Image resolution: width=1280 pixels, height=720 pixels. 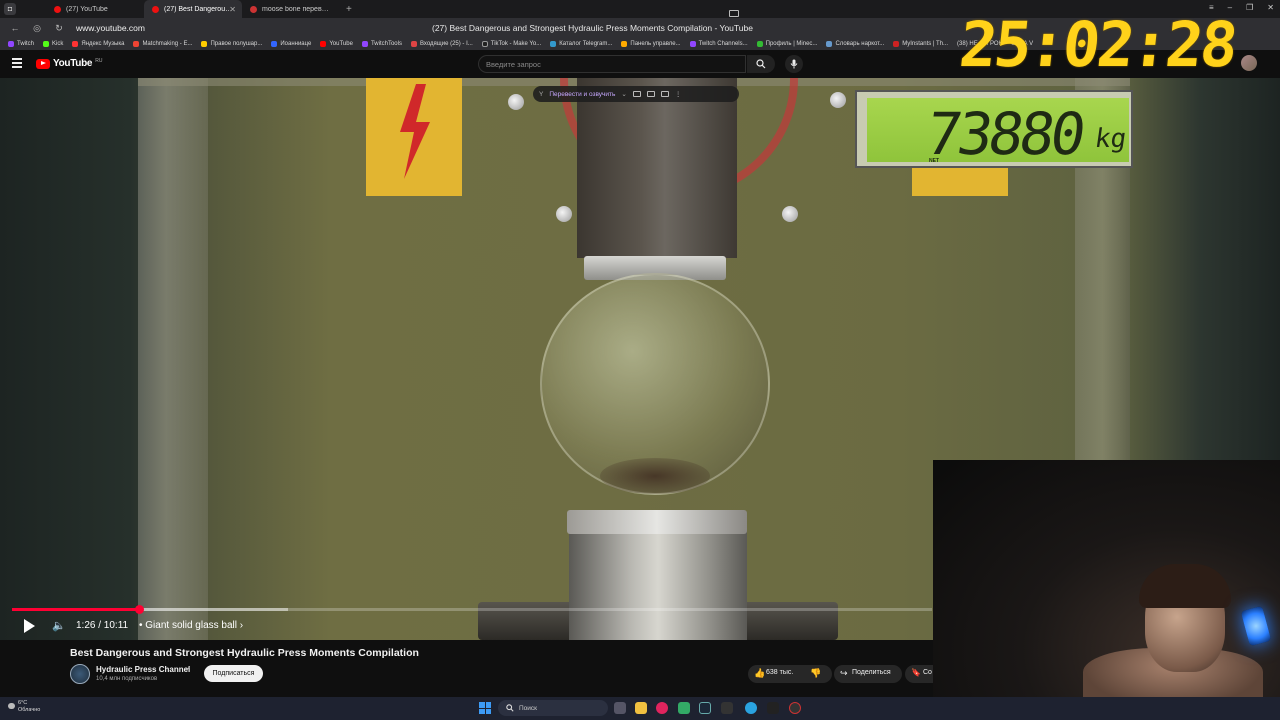 I want to click on history-icon: ◎, so click(x=37, y=28).